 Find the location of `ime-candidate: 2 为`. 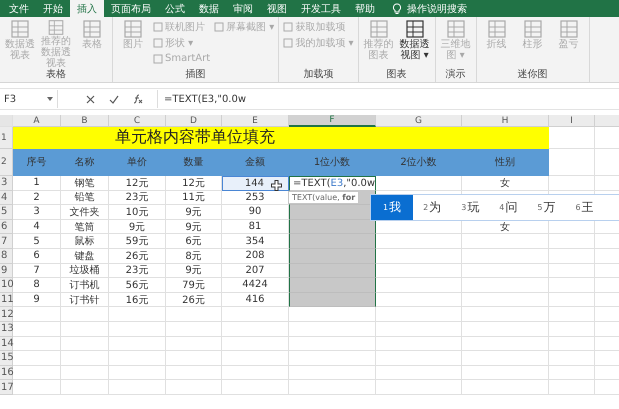

ime-candidate: 2 为 is located at coordinates (432, 207).